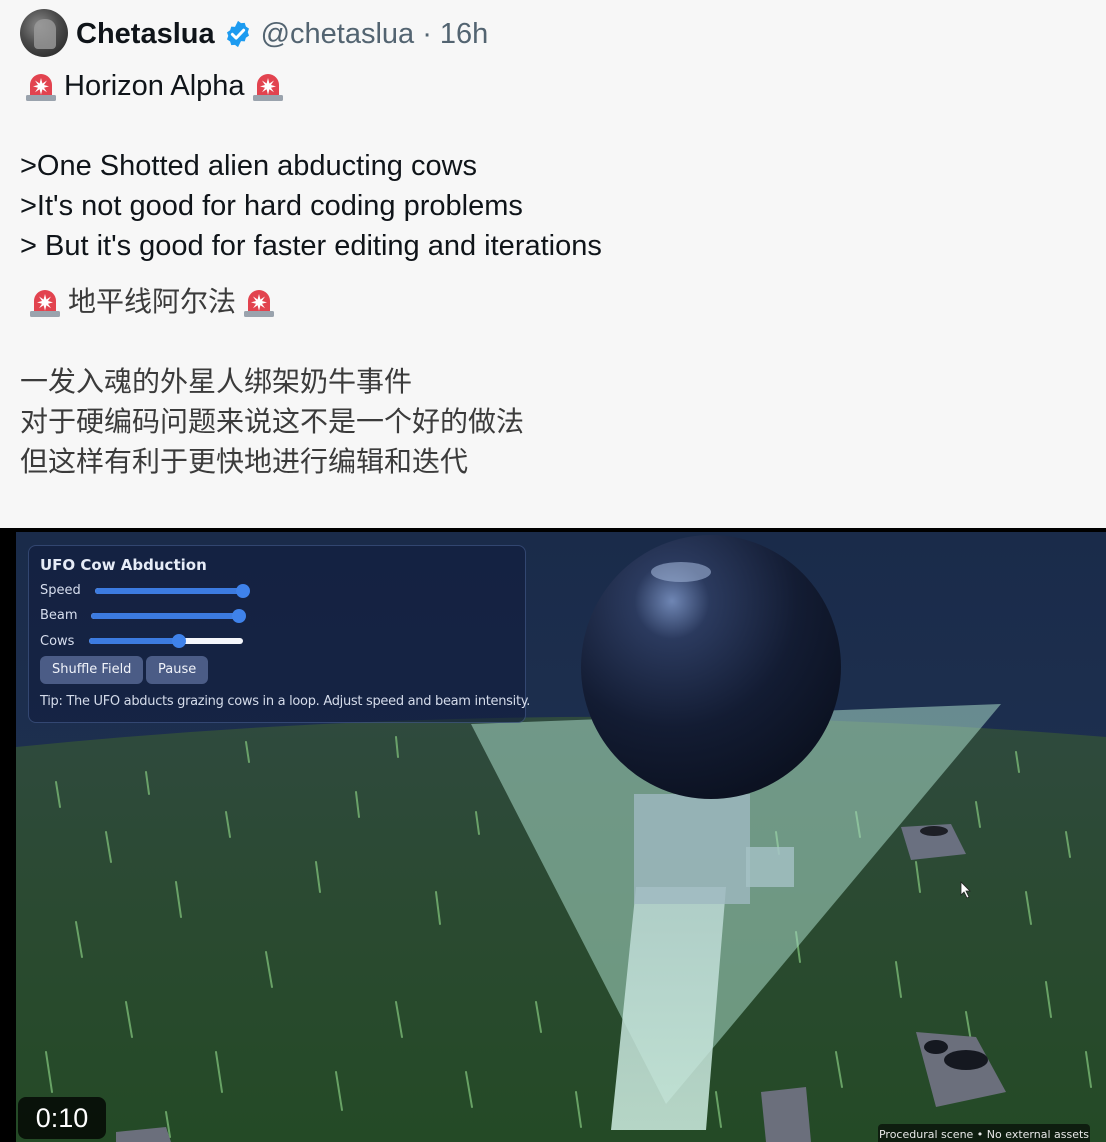 This screenshot has width=1106, height=1142. Describe the element at coordinates (57, 641) in the screenshot. I see `cows-label: Cows` at that location.